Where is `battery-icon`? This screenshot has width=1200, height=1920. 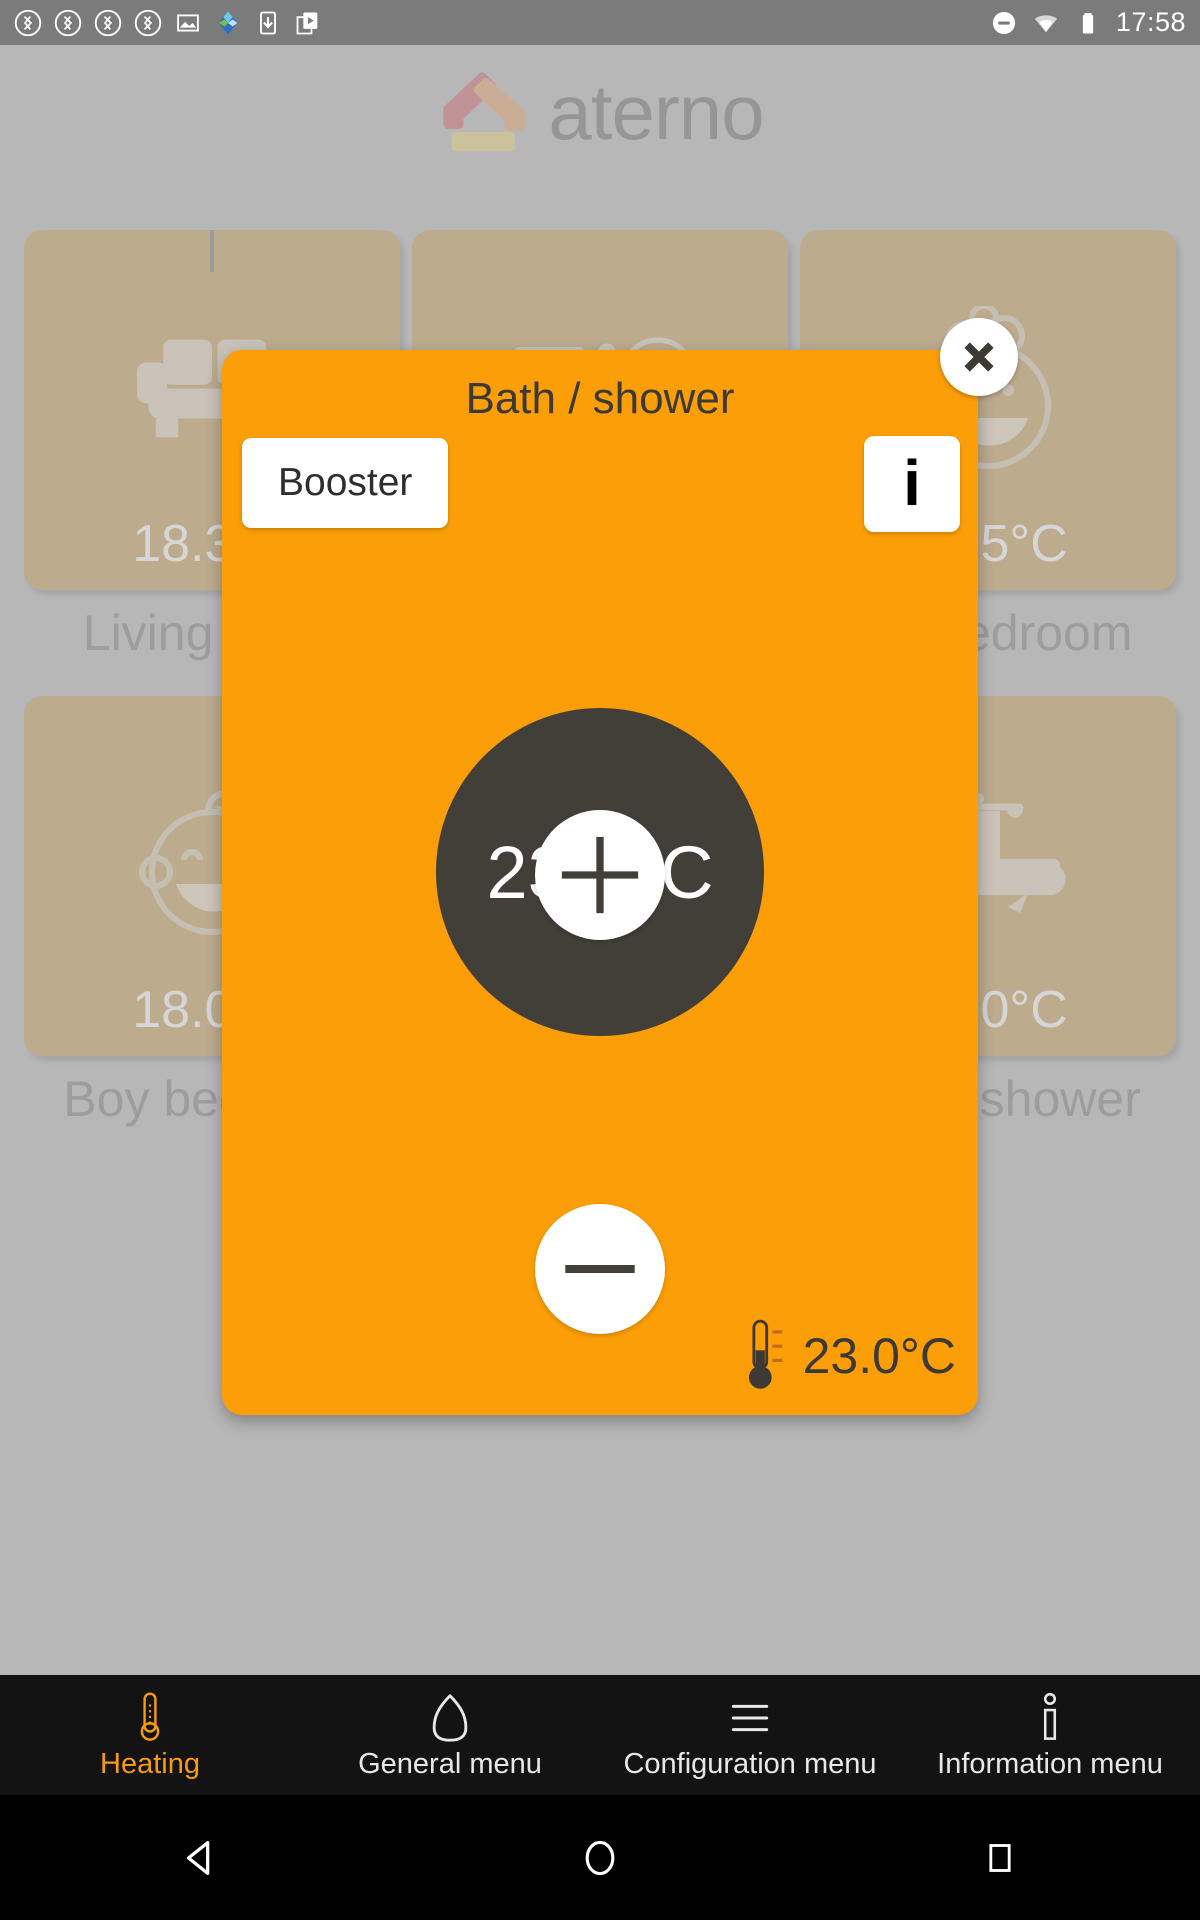
battery-icon is located at coordinates (1088, 22).